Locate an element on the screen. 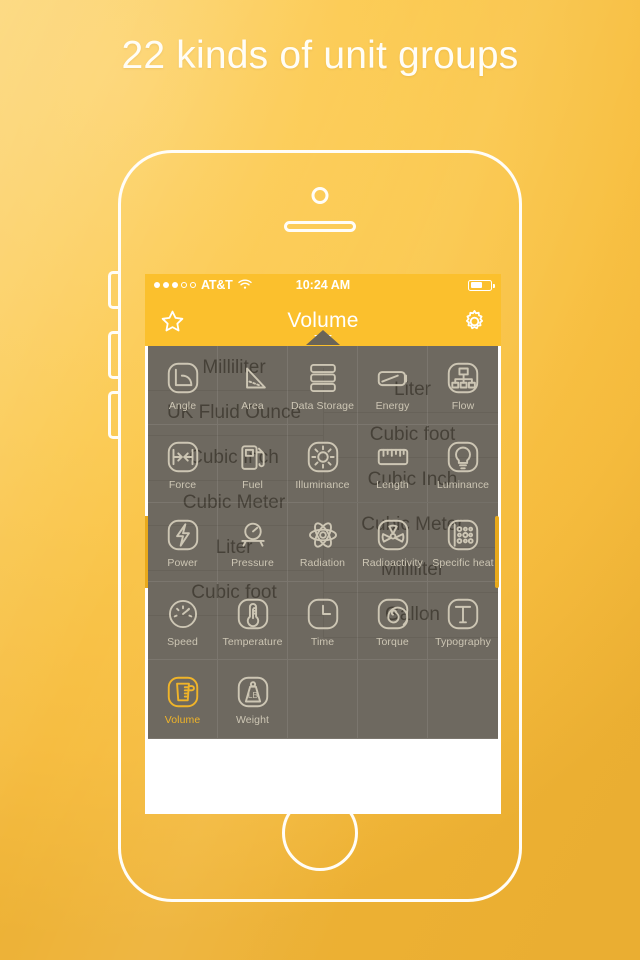 This screenshot has width=640, height=960. grid-item-radiation: Radiation is located at coordinates (323, 542).